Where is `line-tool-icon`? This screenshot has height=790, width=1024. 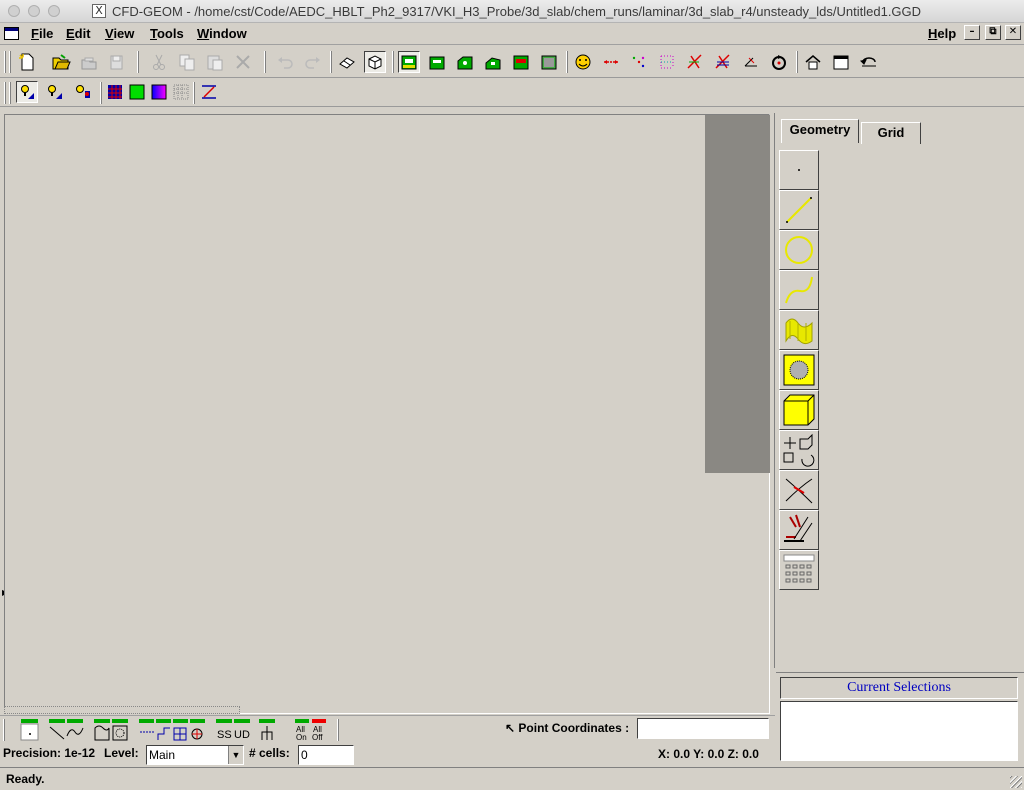 line-tool-icon is located at coordinates (799, 210).